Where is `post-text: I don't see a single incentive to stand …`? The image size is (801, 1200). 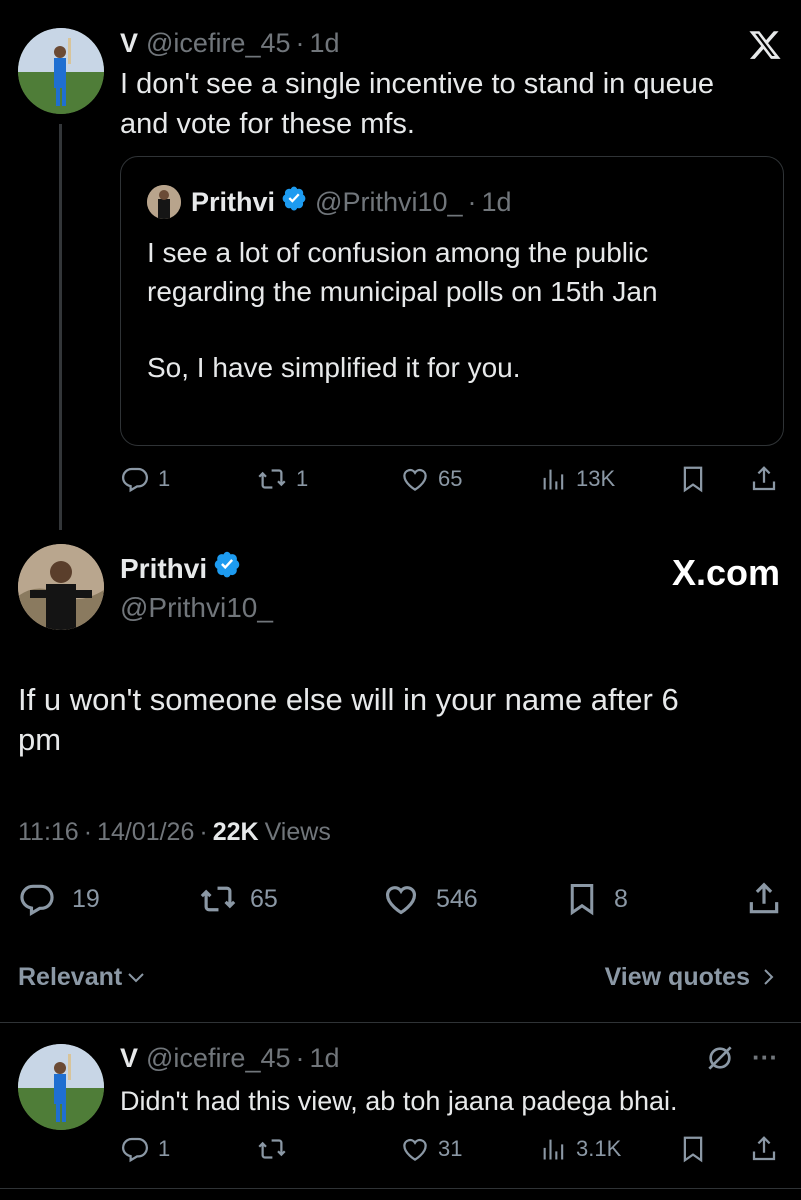
post-text: I don't see a single incentive to stand … is located at coordinates (417, 104).